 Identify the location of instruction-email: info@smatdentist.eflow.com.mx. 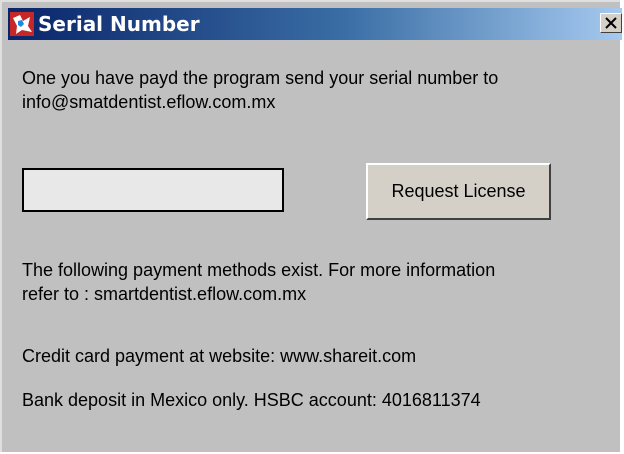
(149, 102).